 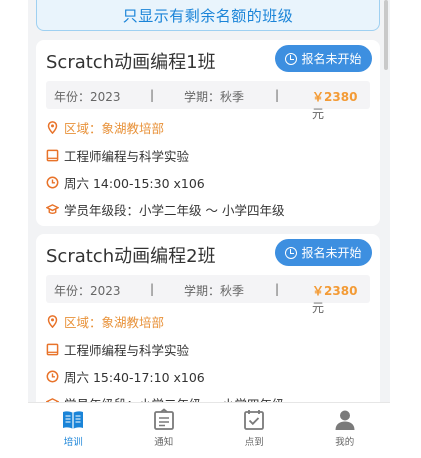 I want to click on tab-notice: 通知, so click(x=164, y=430).